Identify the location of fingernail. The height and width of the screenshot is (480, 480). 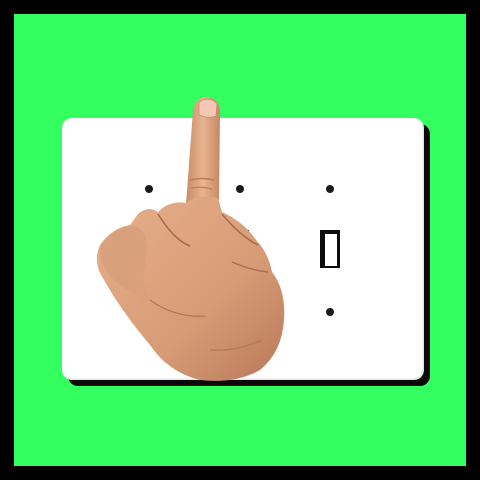
(208, 108).